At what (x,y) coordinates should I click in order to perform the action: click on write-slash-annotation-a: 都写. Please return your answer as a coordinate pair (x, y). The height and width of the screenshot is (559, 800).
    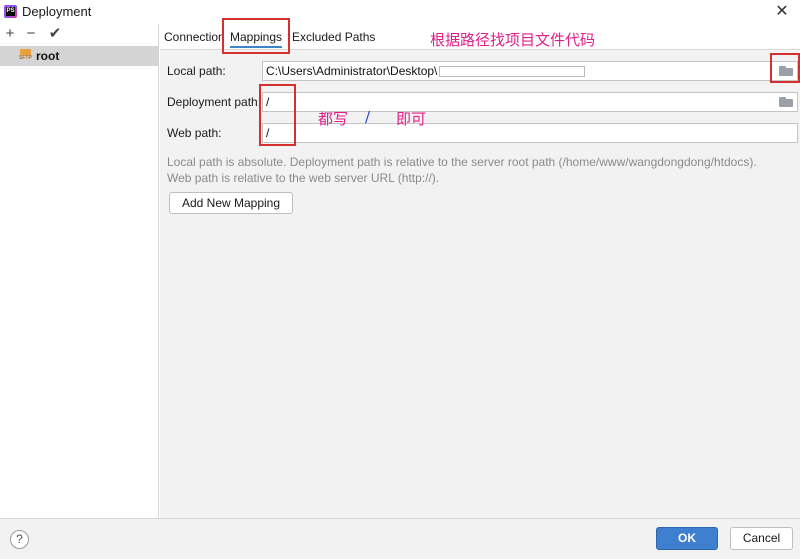
    Looking at the image, I should click on (333, 119).